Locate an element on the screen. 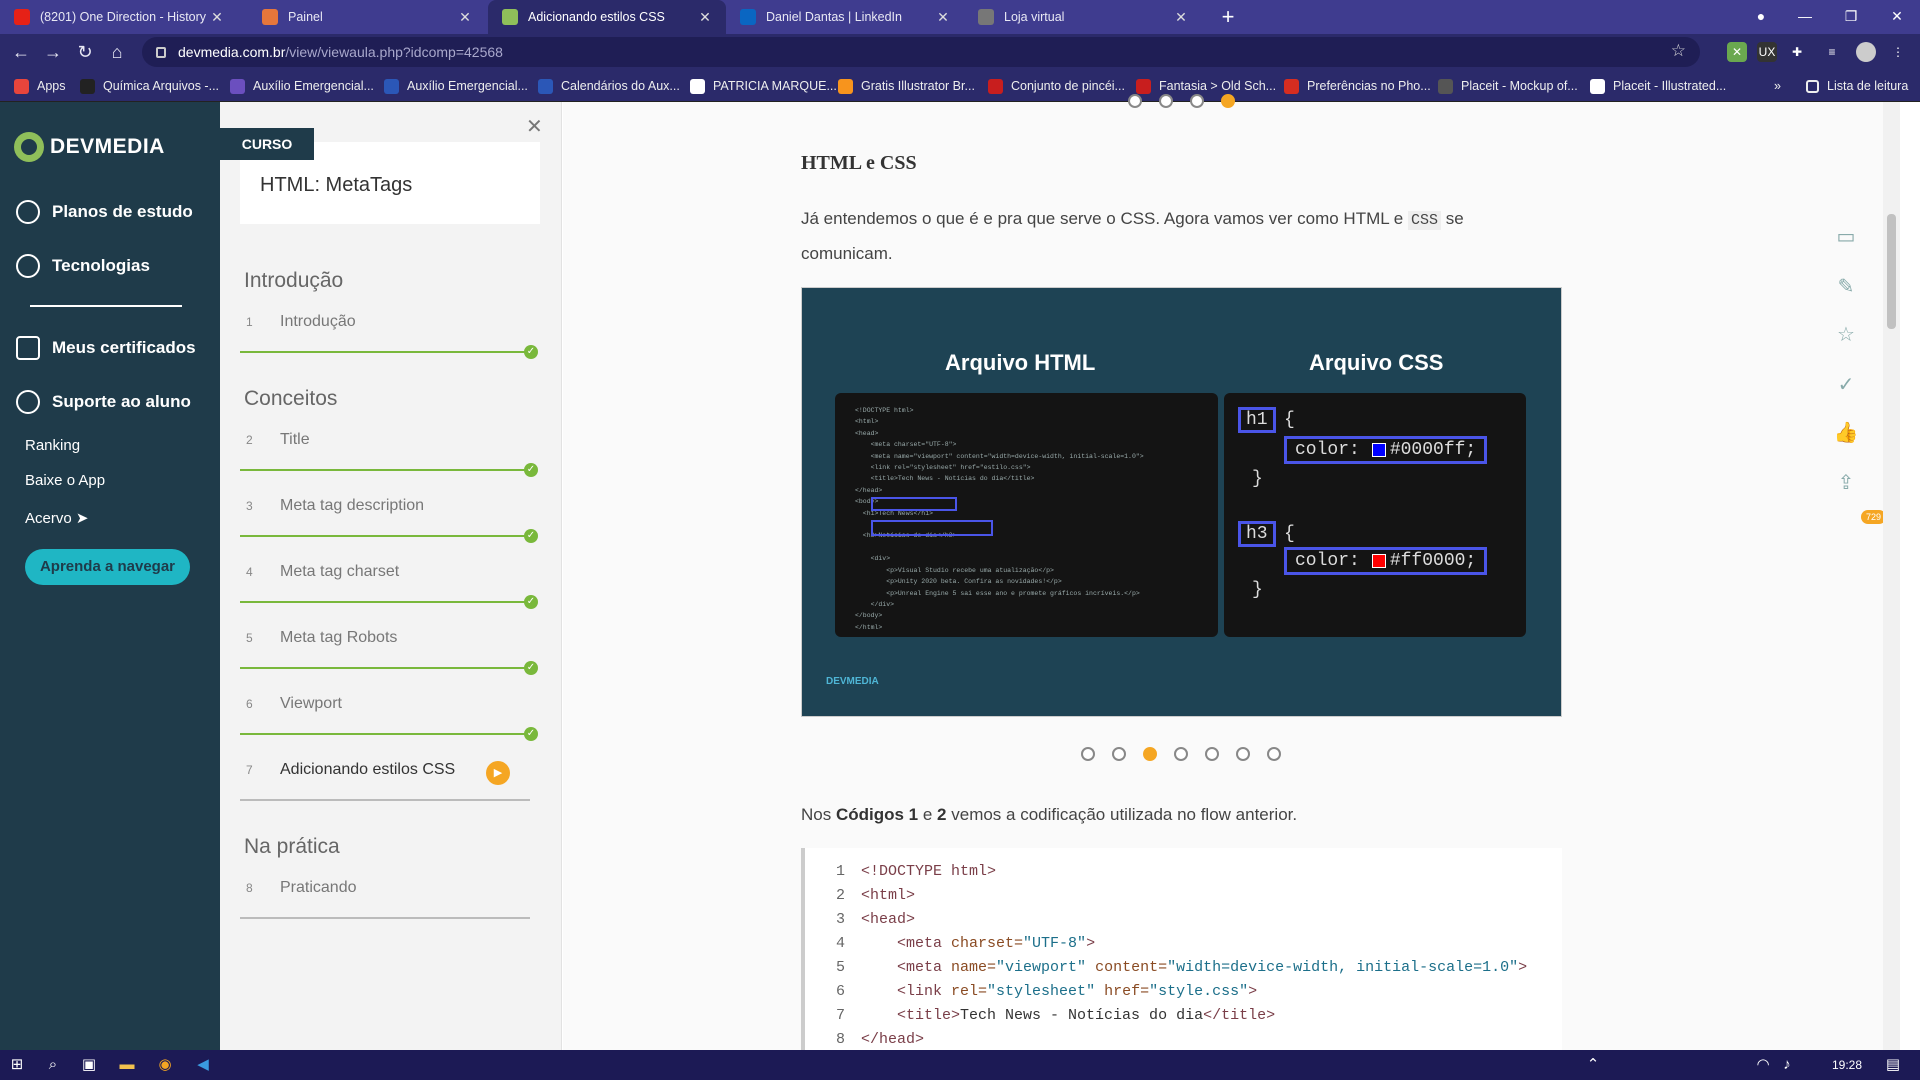  lock-icon is located at coordinates (161, 52).